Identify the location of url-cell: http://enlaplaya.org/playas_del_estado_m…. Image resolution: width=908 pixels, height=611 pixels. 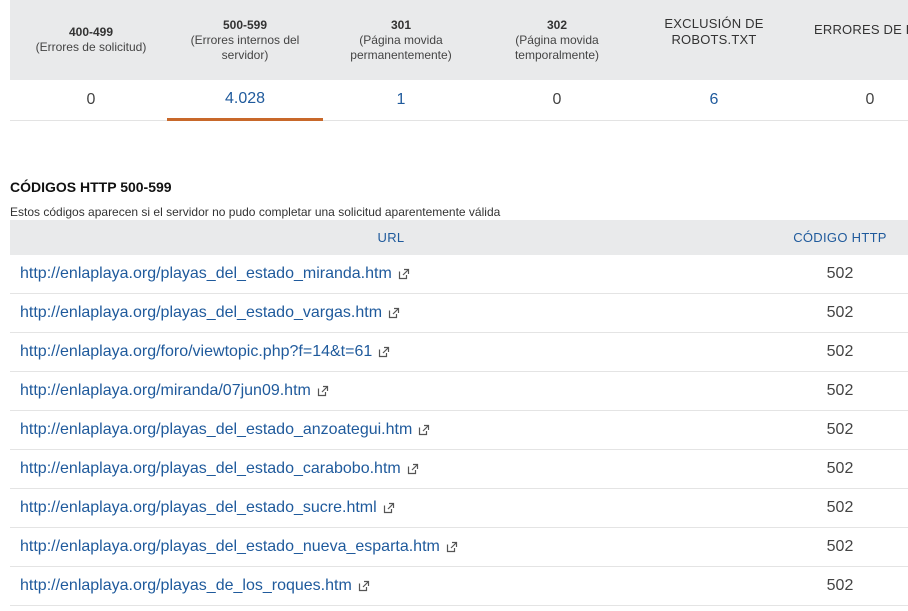
(391, 274).